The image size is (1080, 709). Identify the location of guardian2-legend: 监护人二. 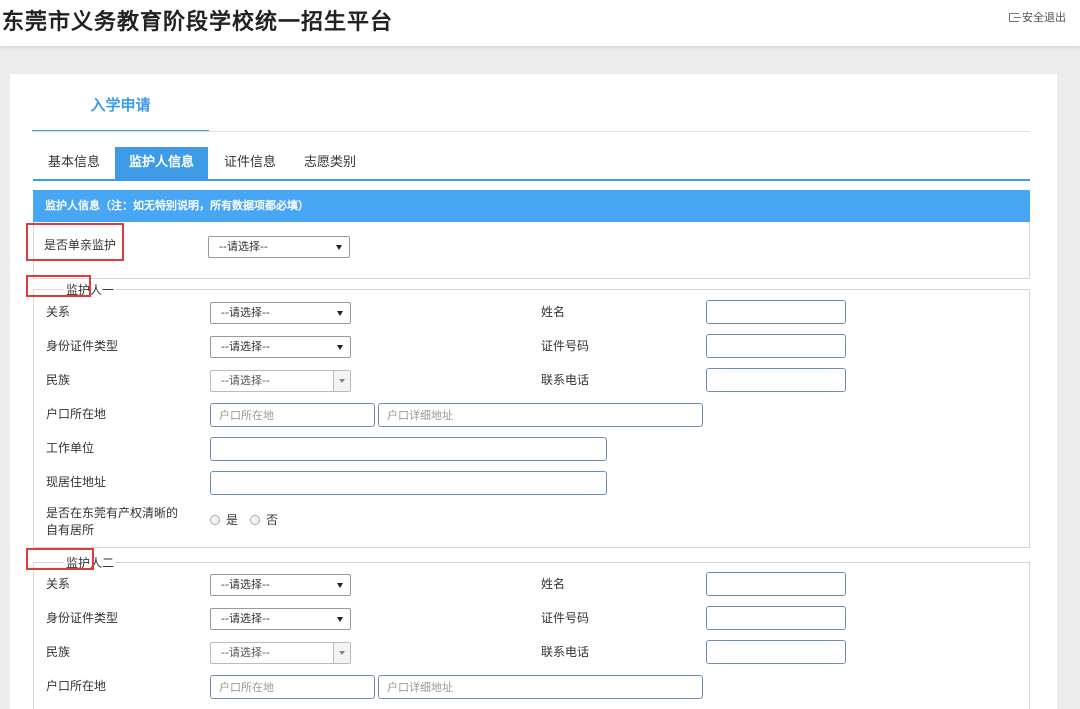
(90, 562).